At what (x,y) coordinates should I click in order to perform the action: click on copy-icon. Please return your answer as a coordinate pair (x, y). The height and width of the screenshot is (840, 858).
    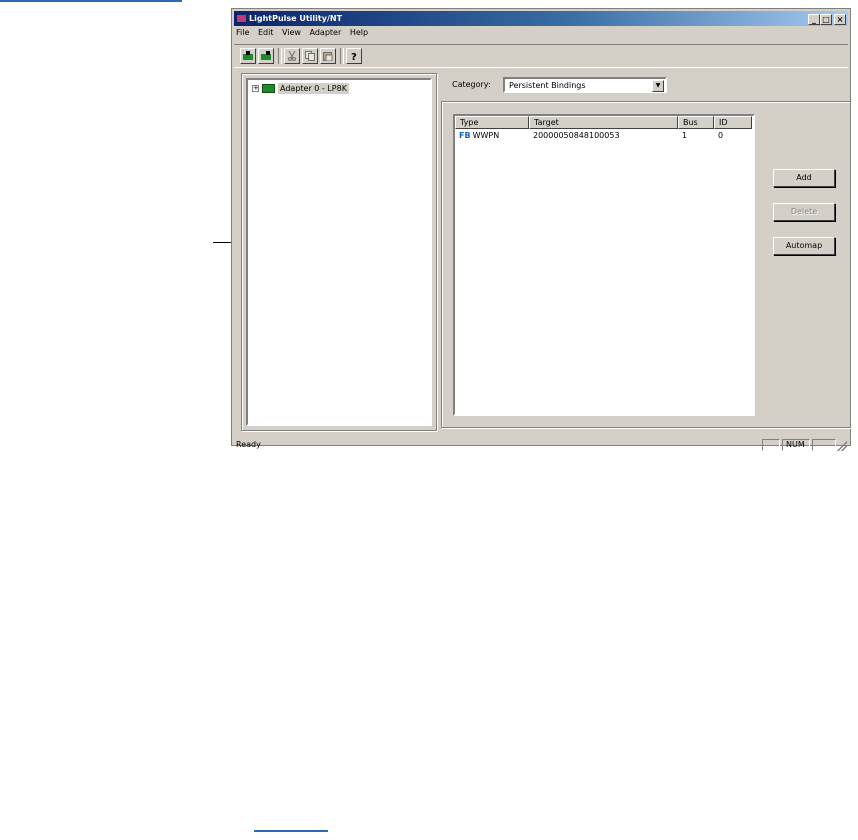
    Looking at the image, I should click on (310, 56).